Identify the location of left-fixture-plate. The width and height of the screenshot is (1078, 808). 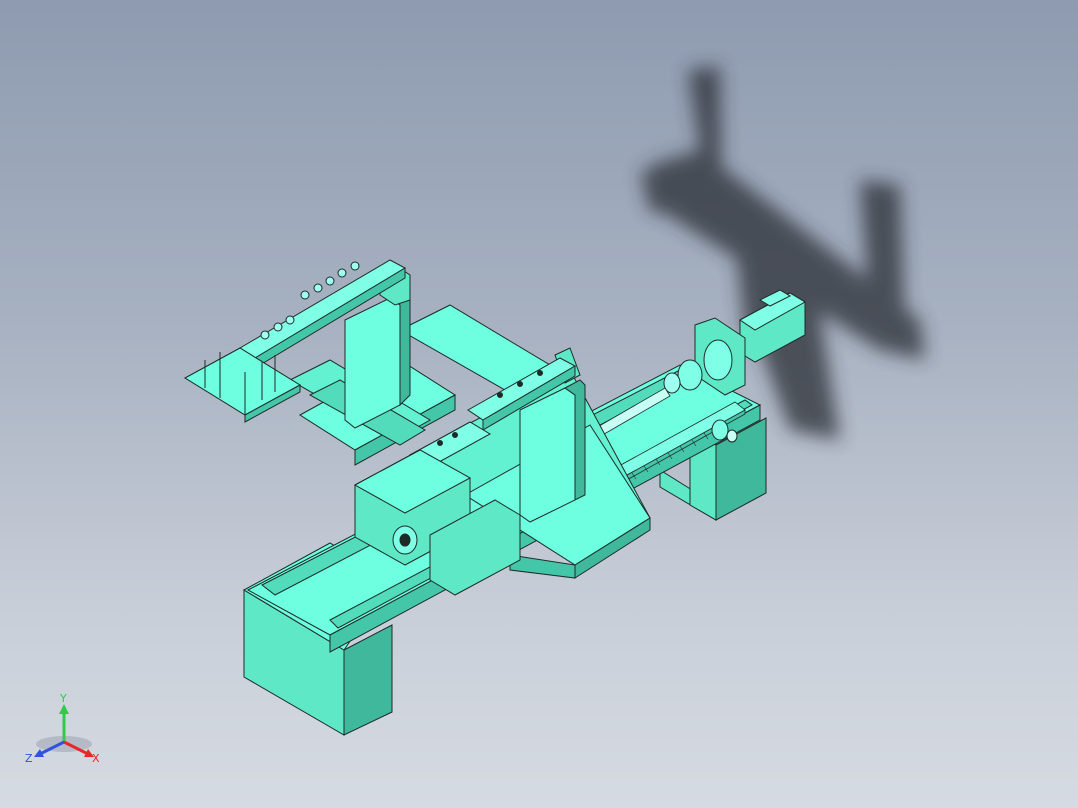
(242, 385).